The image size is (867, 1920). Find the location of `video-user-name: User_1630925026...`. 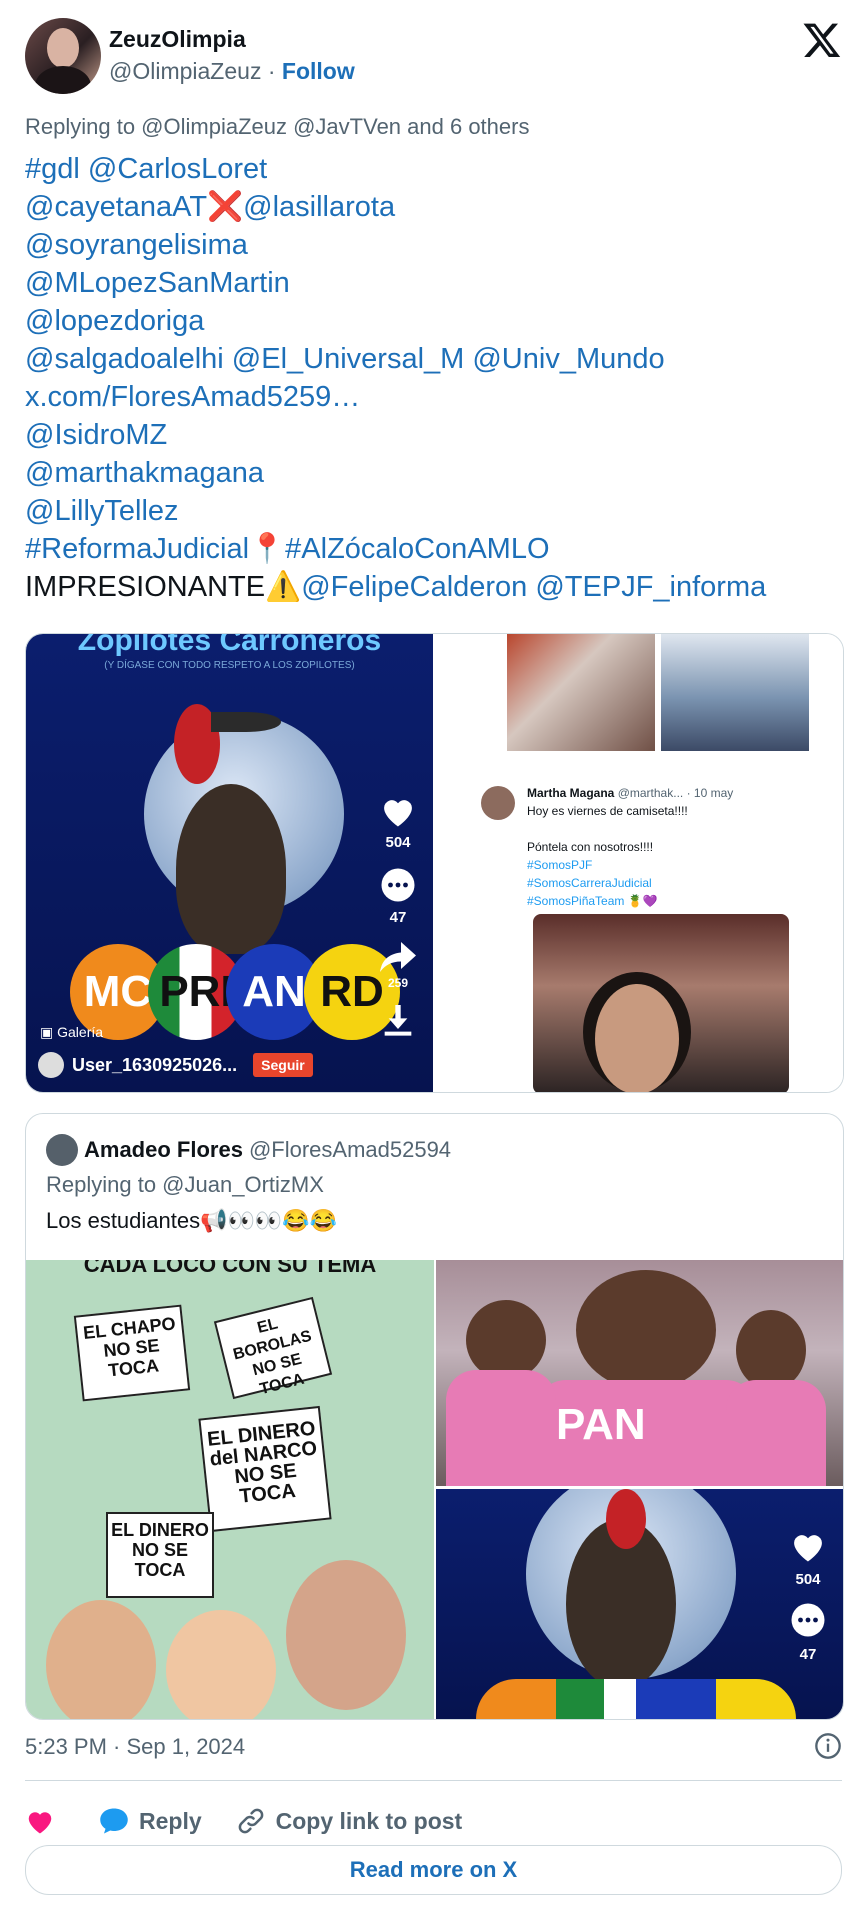

video-user-name: User_1630925026... is located at coordinates (155, 1064).